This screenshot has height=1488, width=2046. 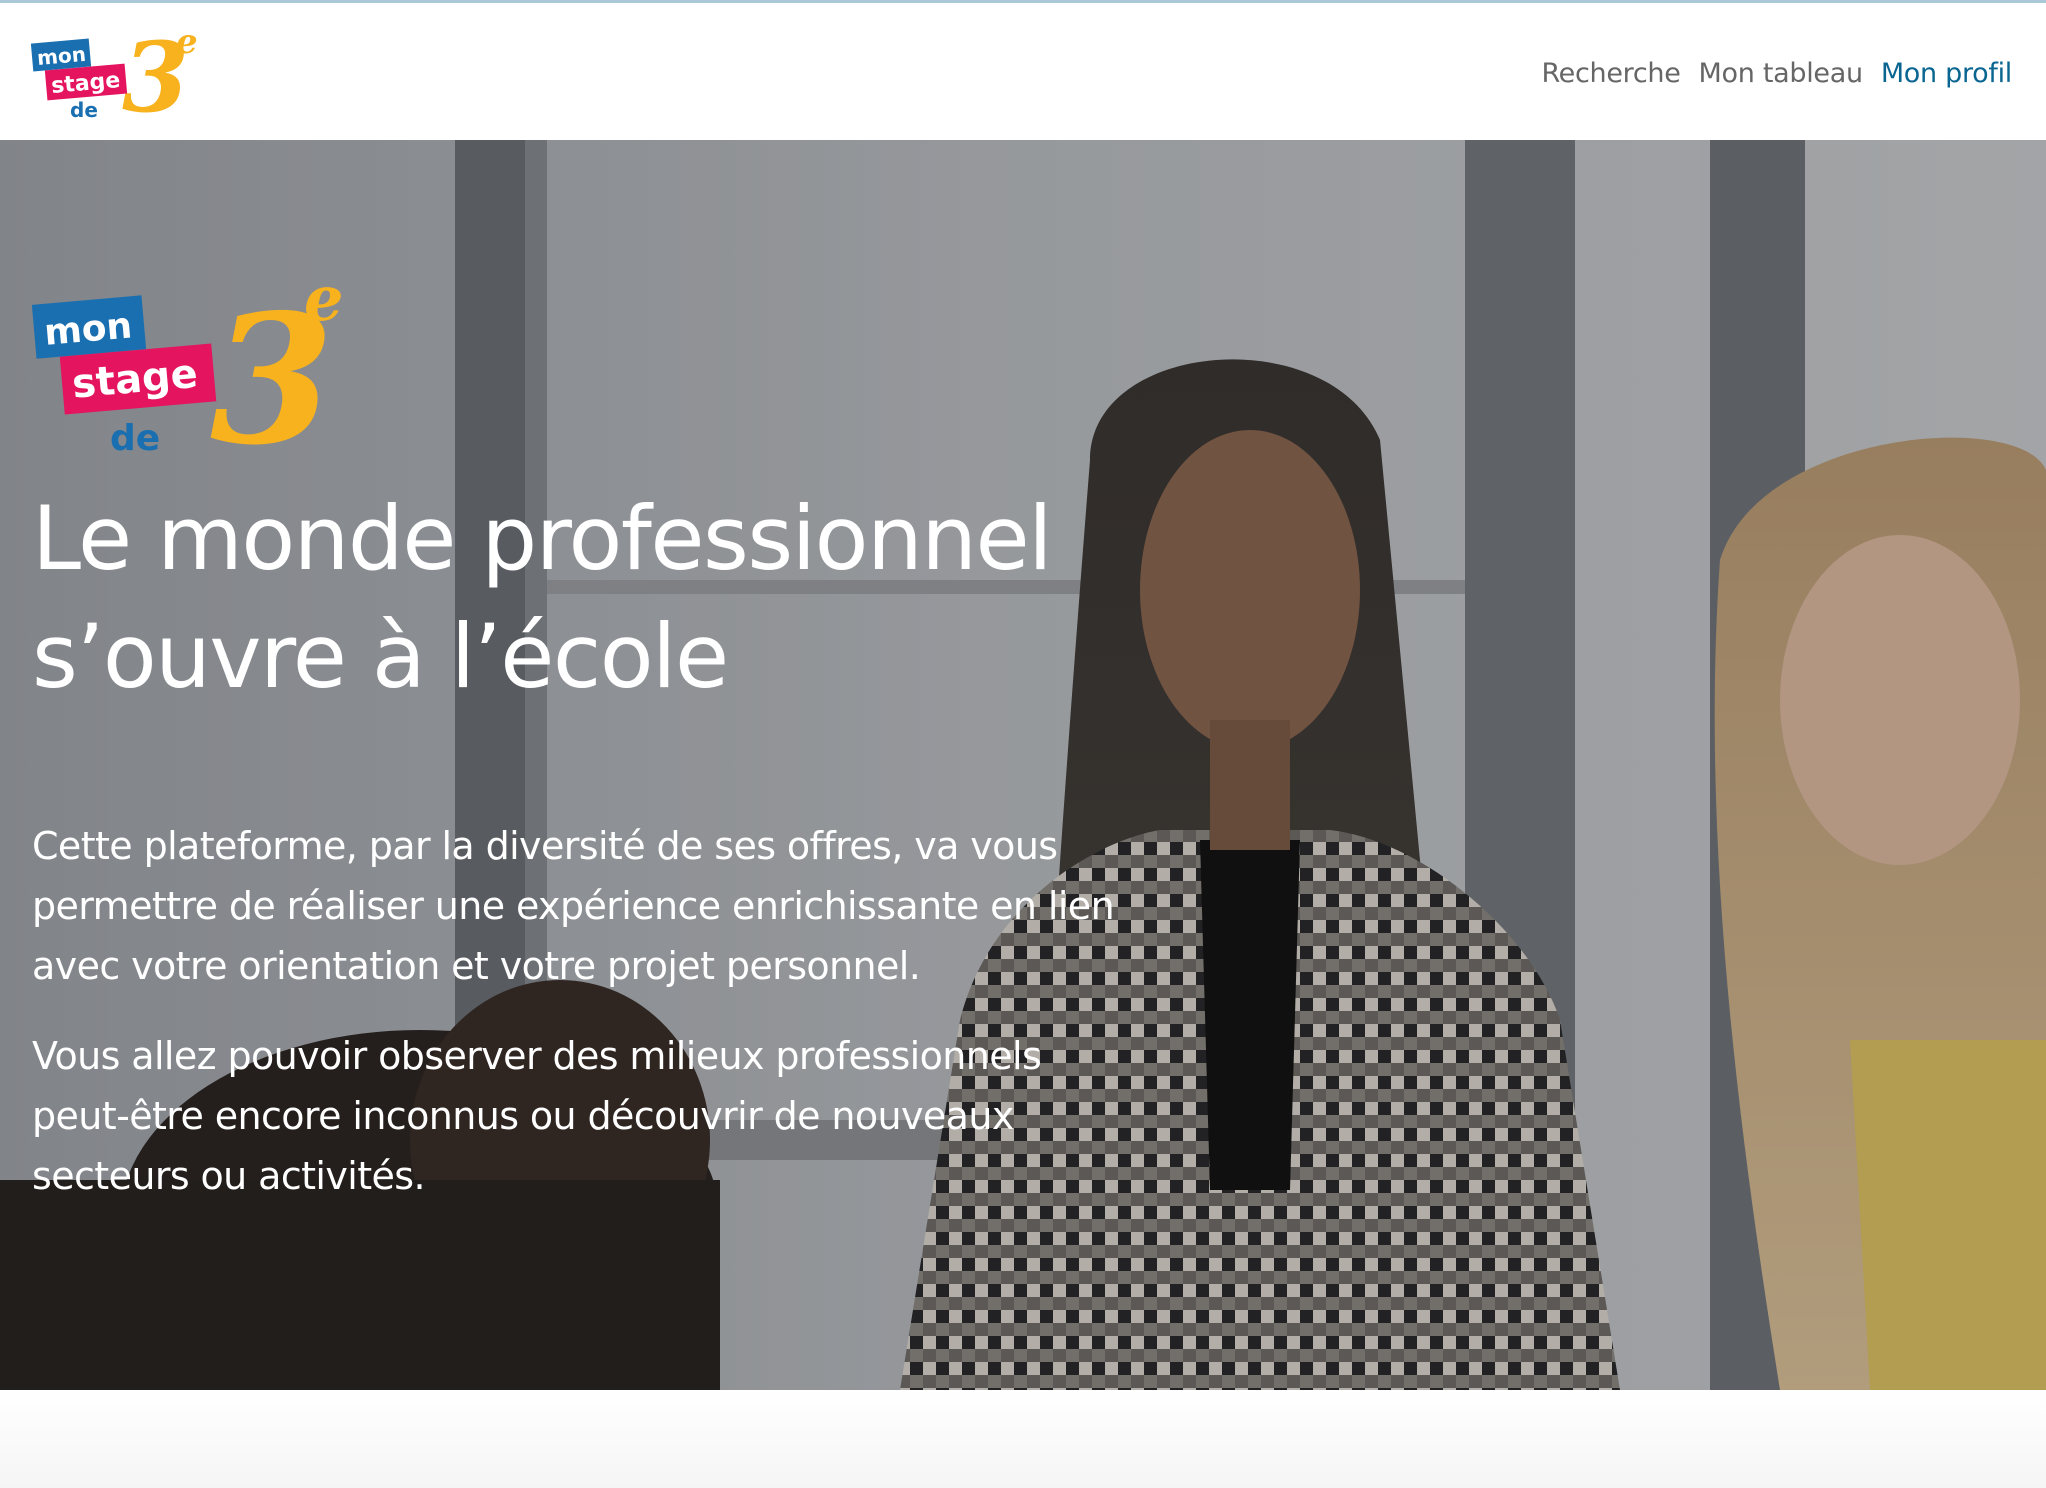 I want to click on nav-link-mon-profil: Mon profil, so click(x=1946, y=73).